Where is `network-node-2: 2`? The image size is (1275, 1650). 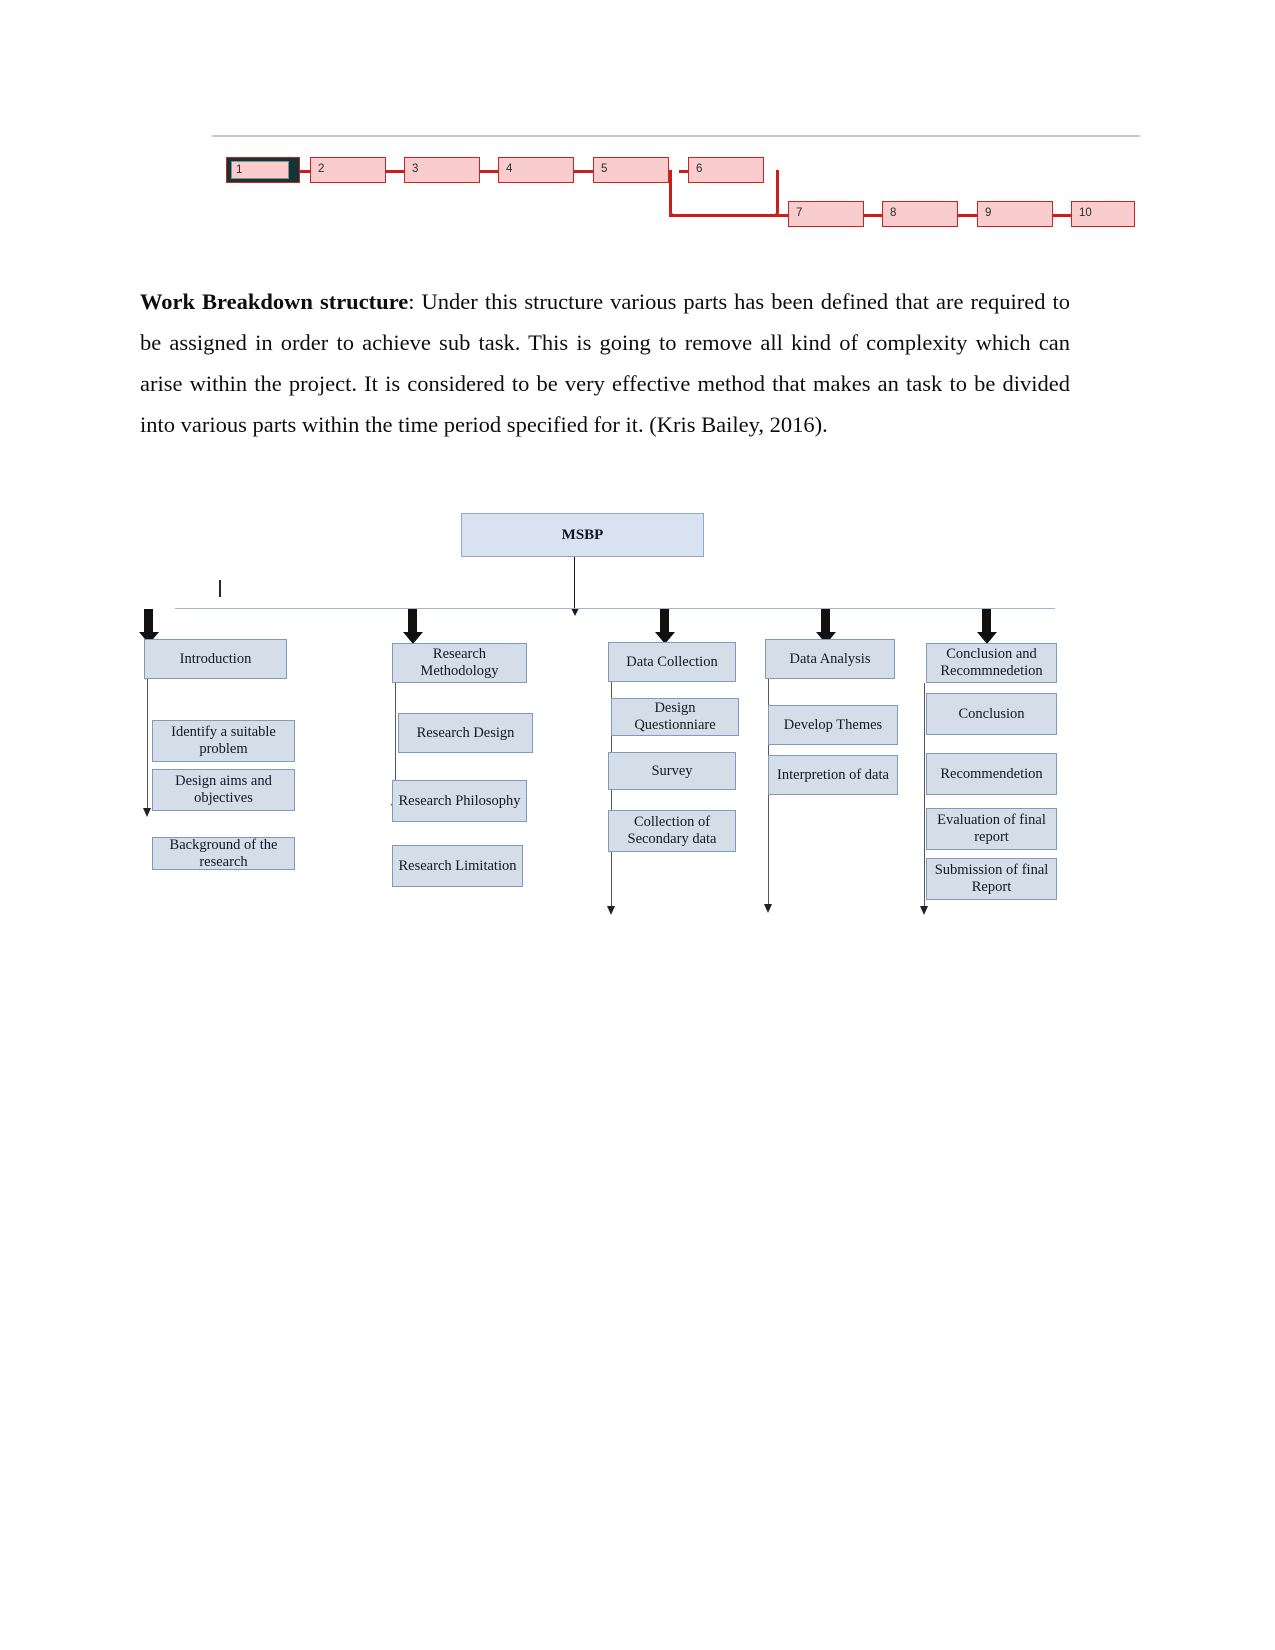
network-node-2: 2 is located at coordinates (348, 170).